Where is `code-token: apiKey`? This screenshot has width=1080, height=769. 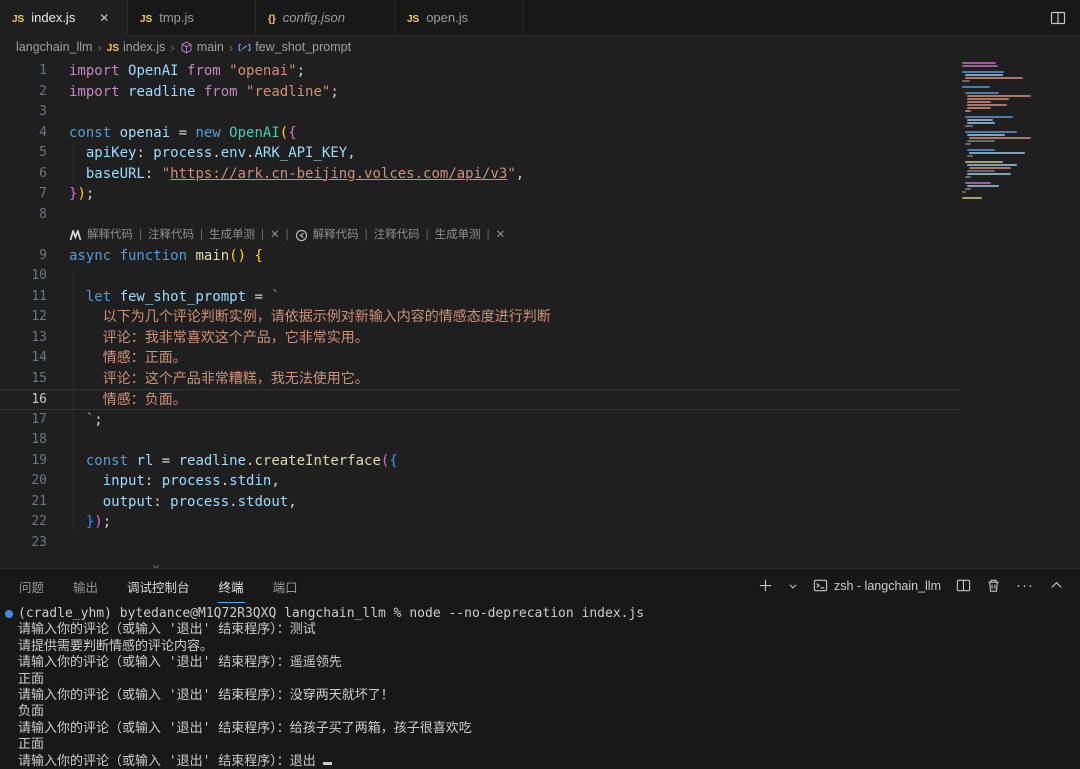 code-token: apiKey is located at coordinates (111, 153).